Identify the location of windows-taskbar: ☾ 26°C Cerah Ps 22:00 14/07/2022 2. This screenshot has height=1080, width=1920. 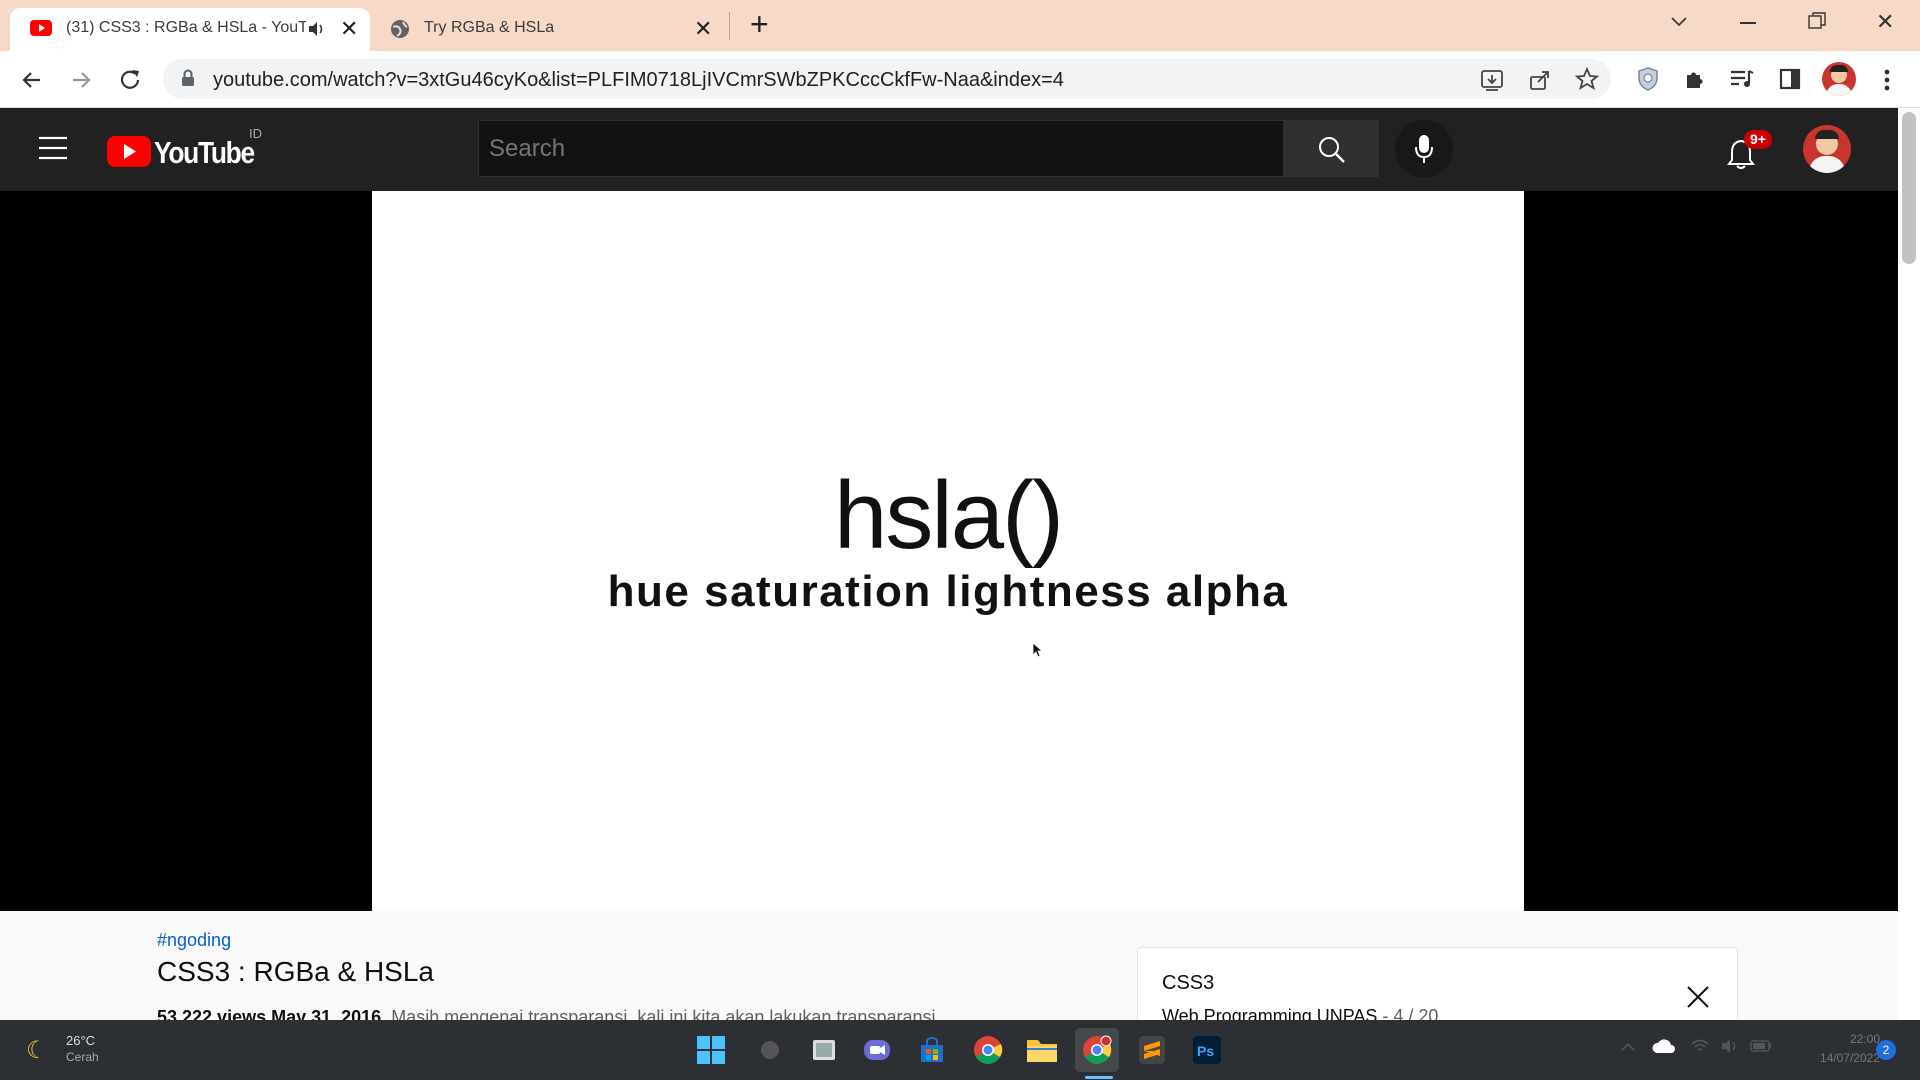
(960, 1050).